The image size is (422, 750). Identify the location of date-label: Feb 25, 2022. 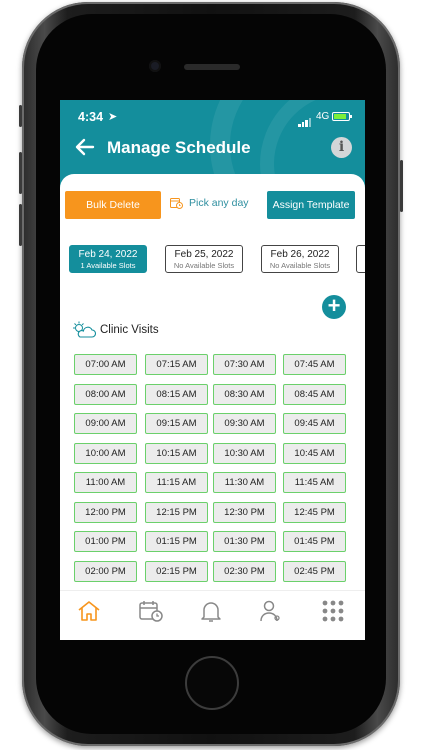
(204, 254).